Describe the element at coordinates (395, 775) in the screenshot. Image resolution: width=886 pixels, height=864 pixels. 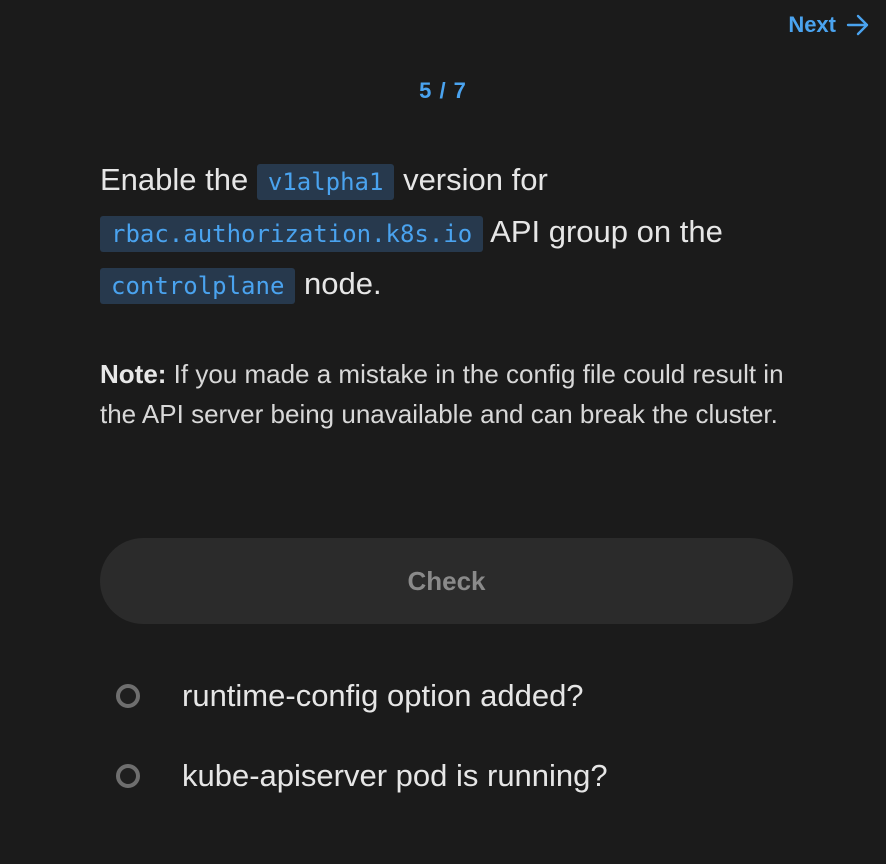
I see `check-label: kube-apiserver pod is running?` at that location.